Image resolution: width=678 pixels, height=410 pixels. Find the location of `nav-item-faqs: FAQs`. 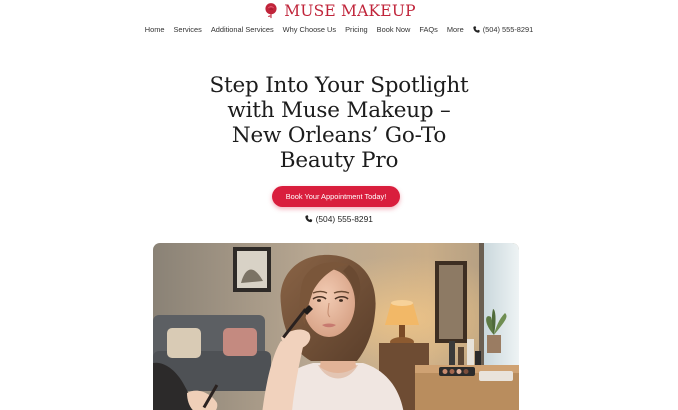

nav-item-faqs: FAQs is located at coordinates (428, 29).